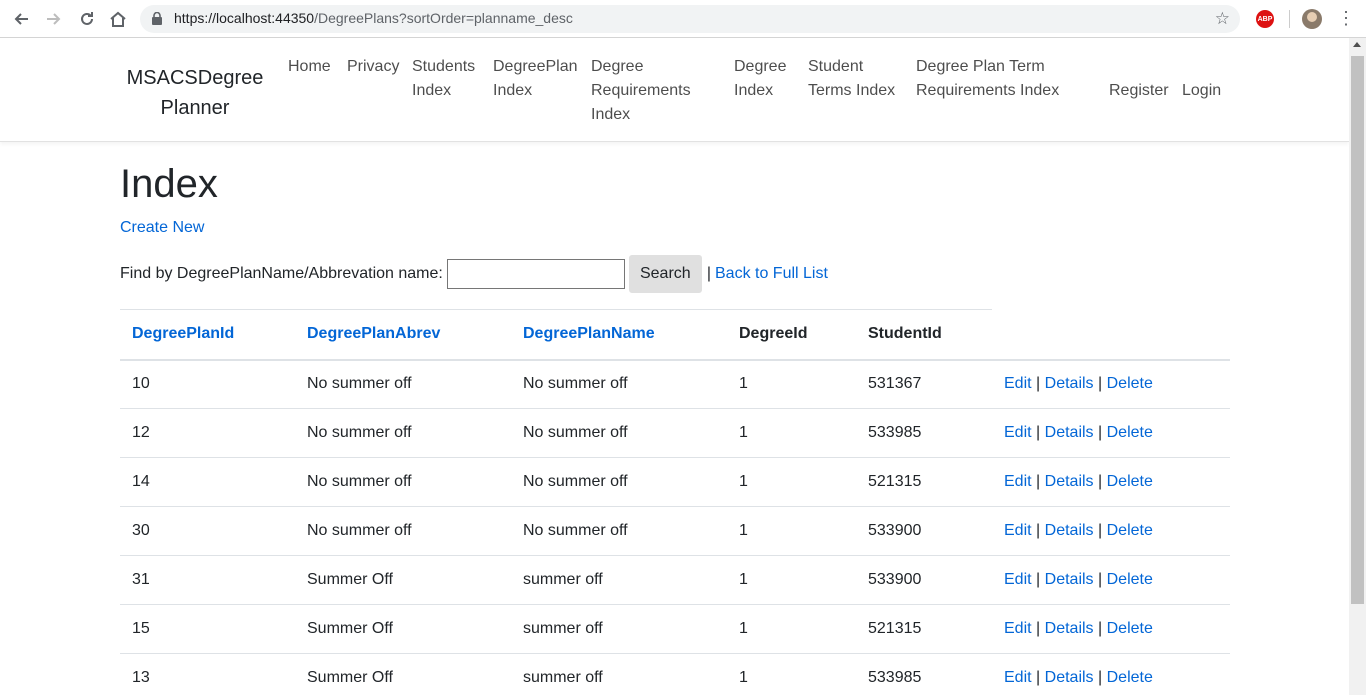 The height and width of the screenshot is (695, 1366). Describe the element at coordinates (447, 79) in the screenshot. I see `nav-students-index: Students Index` at that location.